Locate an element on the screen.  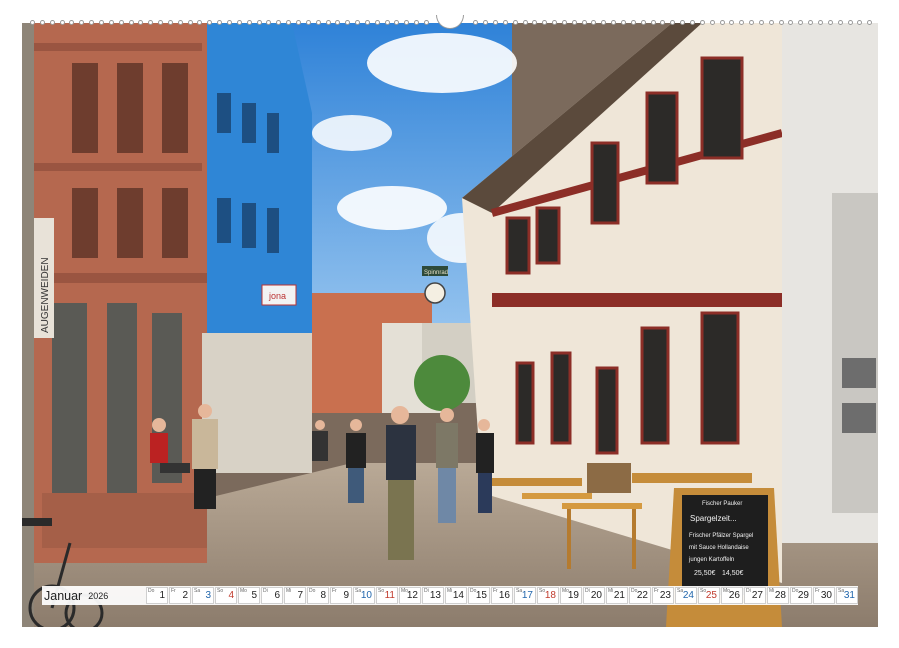
weekday-abbrev: Mo is located at coordinates (726, 591).